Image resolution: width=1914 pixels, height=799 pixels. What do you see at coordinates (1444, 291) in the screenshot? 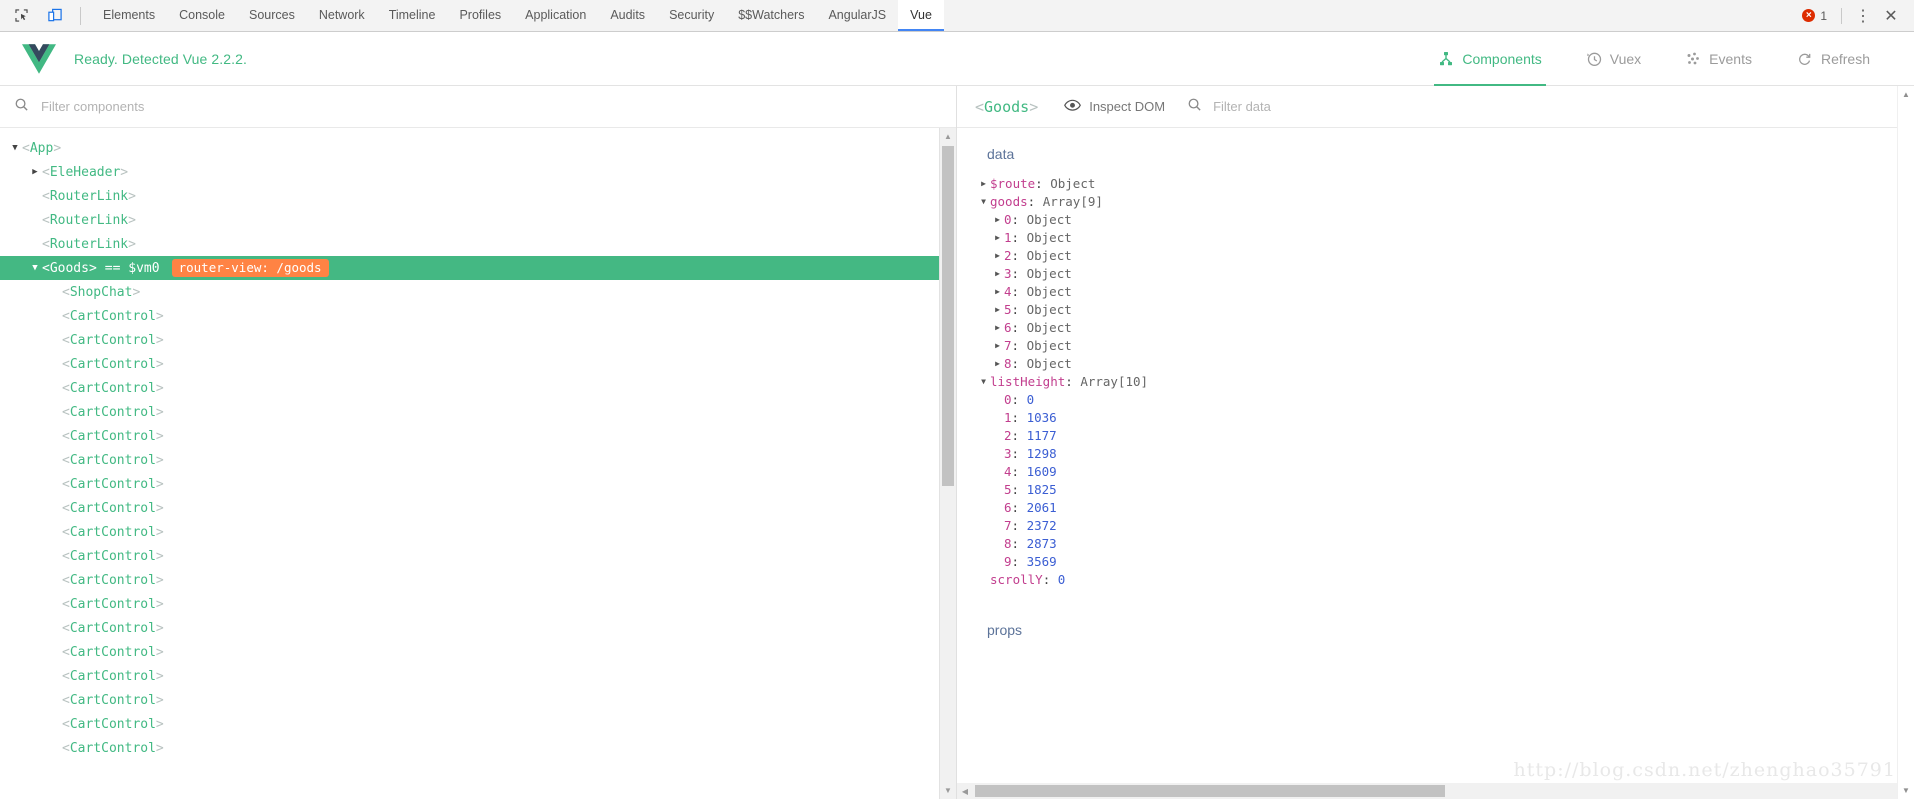
I see `data-row-4: ▶ 4: Object` at bounding box center [1444, 291].